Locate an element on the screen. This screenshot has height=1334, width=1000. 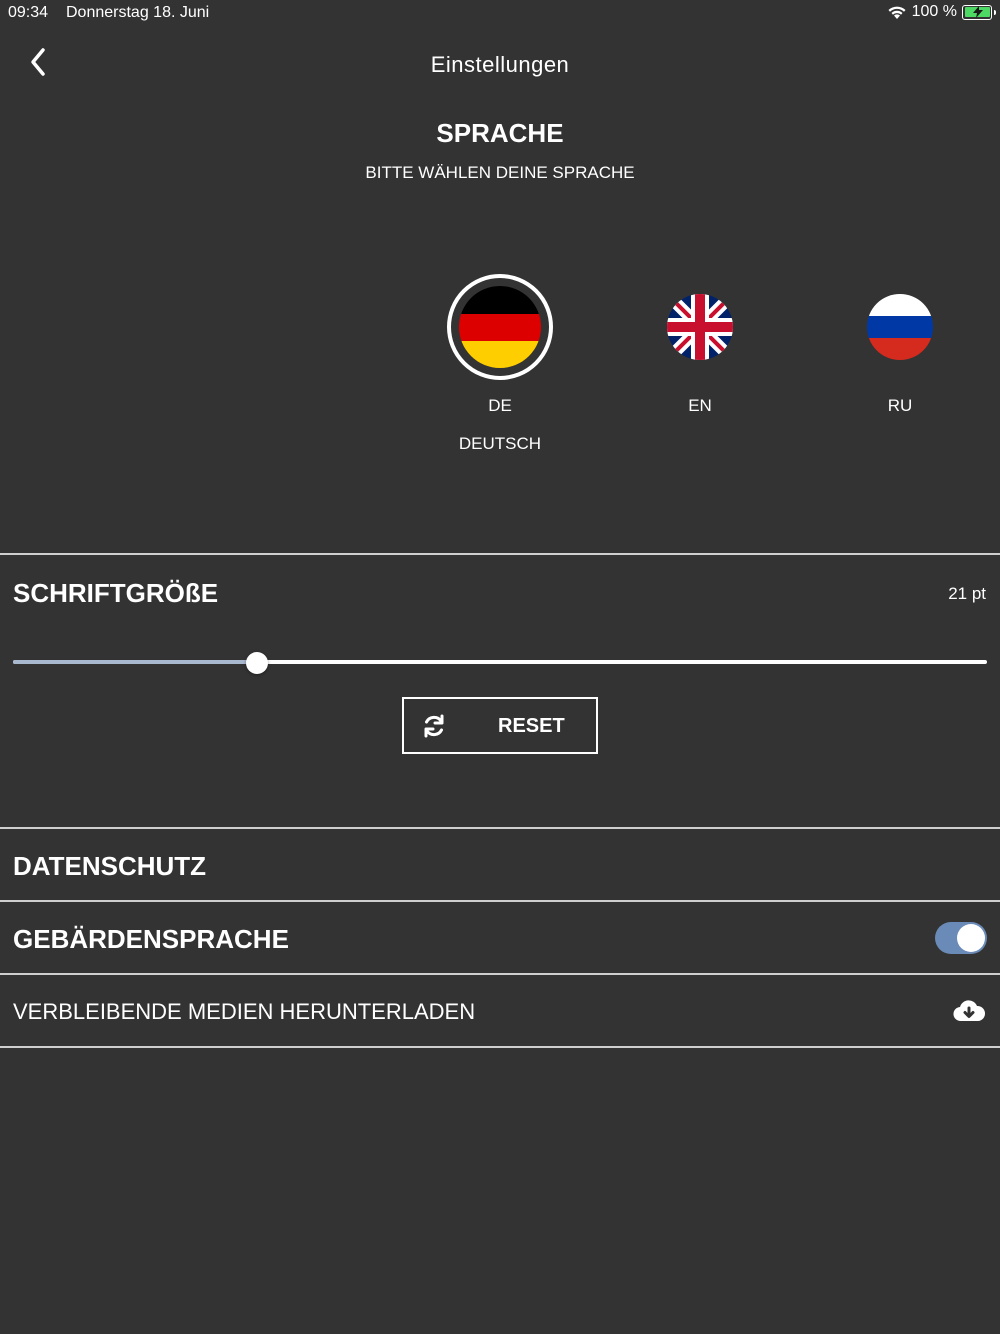
download-media-row: VERBLEIBENDE MEDIEN HERUNTERLADEN is located at coordinates (500, 1011).